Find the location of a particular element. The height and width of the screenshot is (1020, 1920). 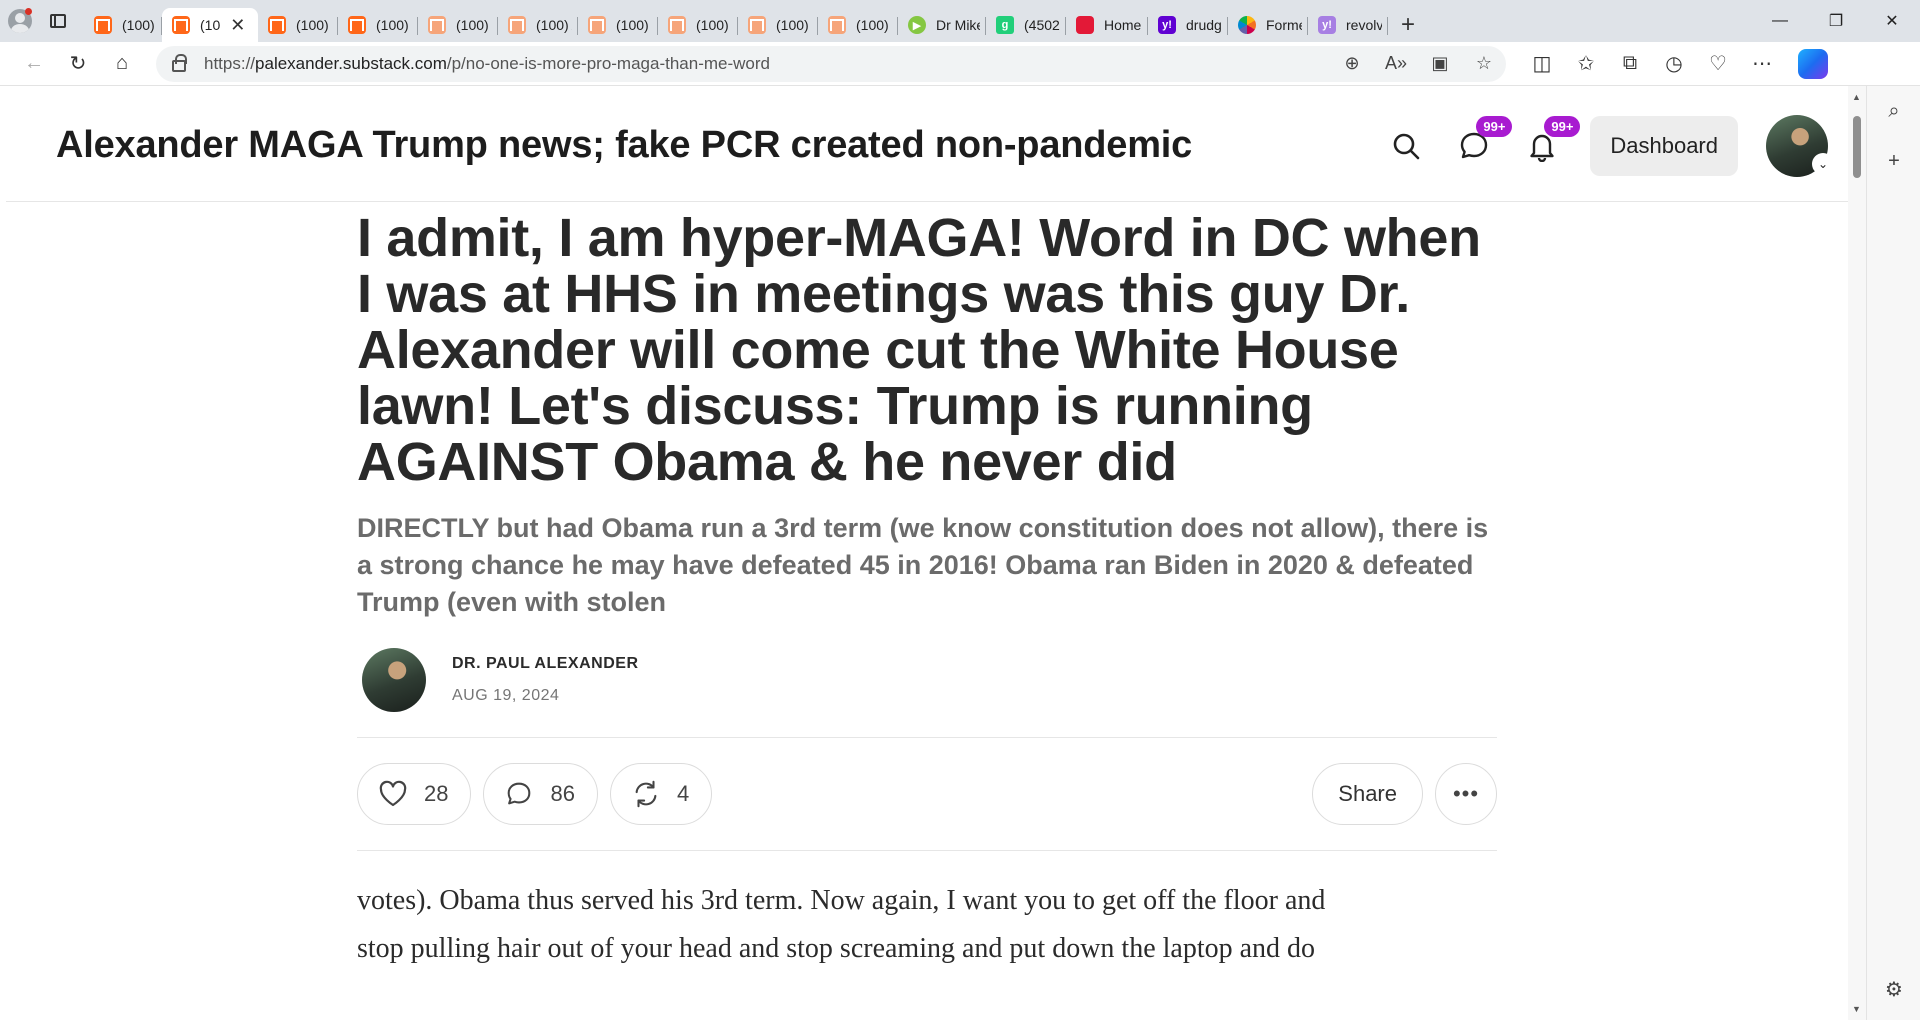

tab-actions-icon is located at coordinates (58, 21).